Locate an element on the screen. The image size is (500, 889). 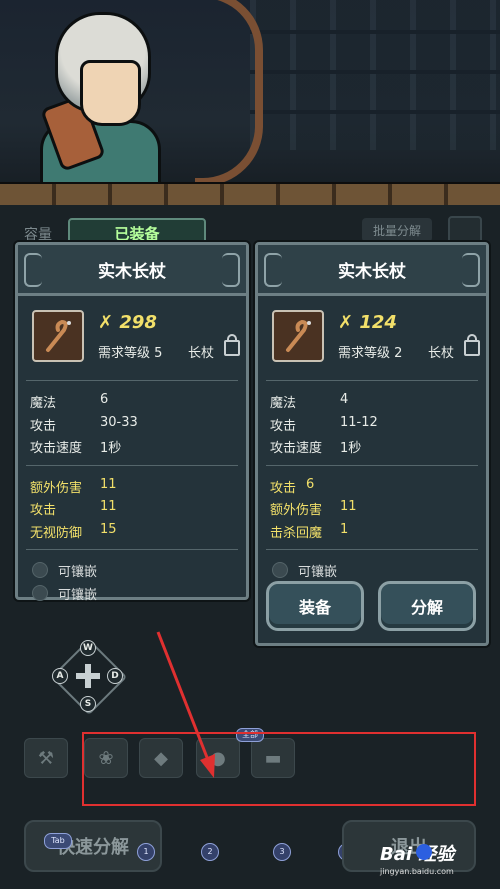
baidu-paw-icon is located at coordinates (424, 852).